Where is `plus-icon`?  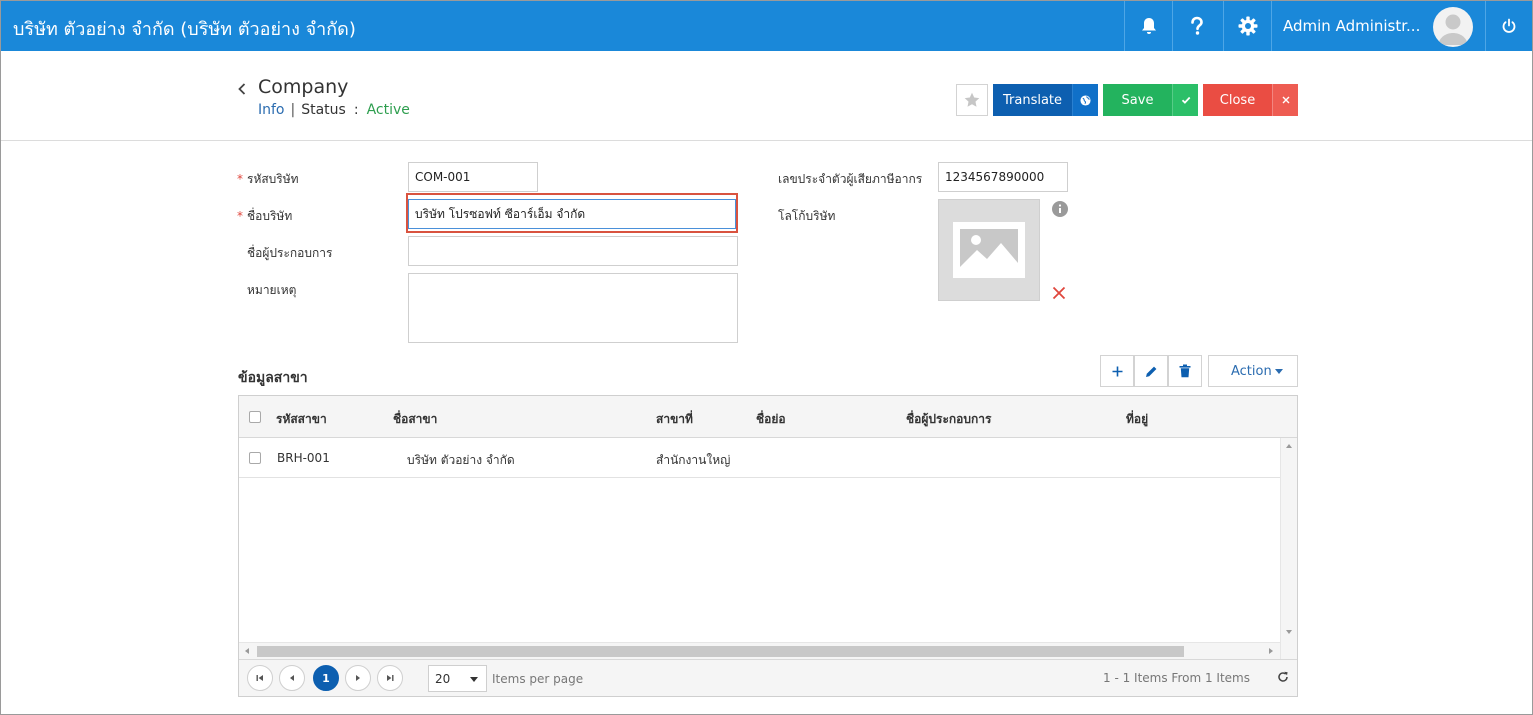 plus-icon is located at coordinates (1117, 371).